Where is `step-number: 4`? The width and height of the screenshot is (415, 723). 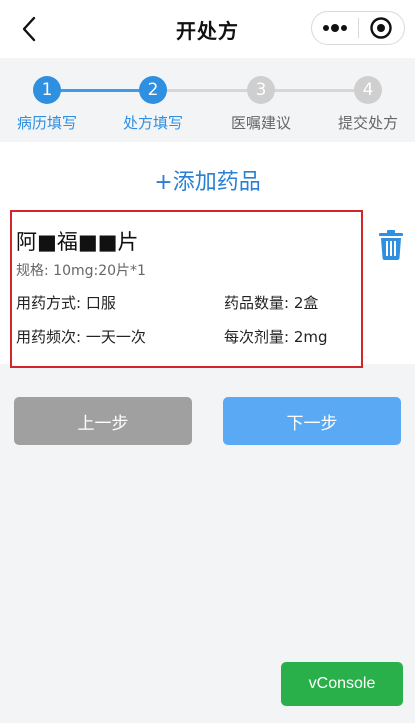 step-number: 4 is located at coordinates (368, 90).